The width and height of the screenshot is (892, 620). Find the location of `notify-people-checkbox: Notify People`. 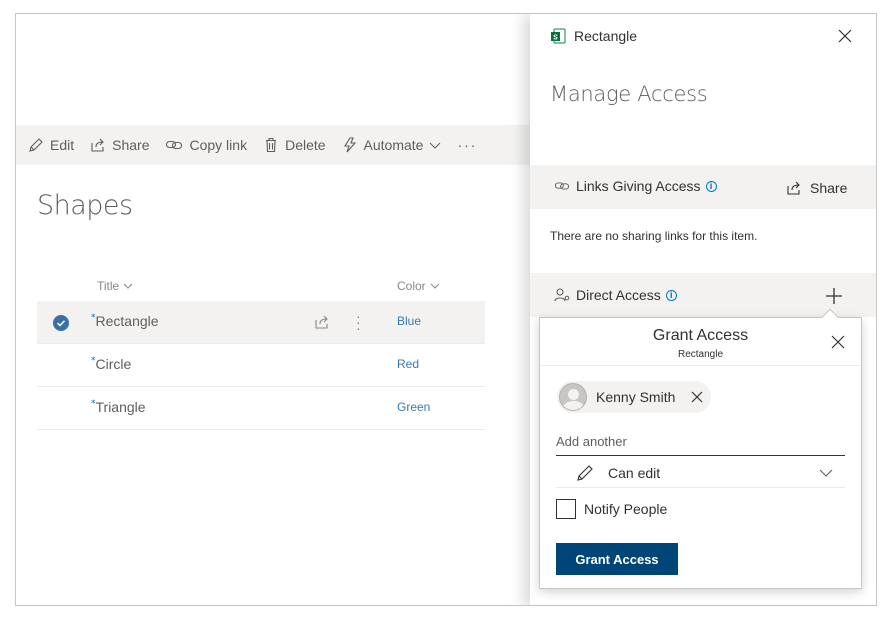

notify-people-checkbox: Notify People is located at coordinates (611, 509).